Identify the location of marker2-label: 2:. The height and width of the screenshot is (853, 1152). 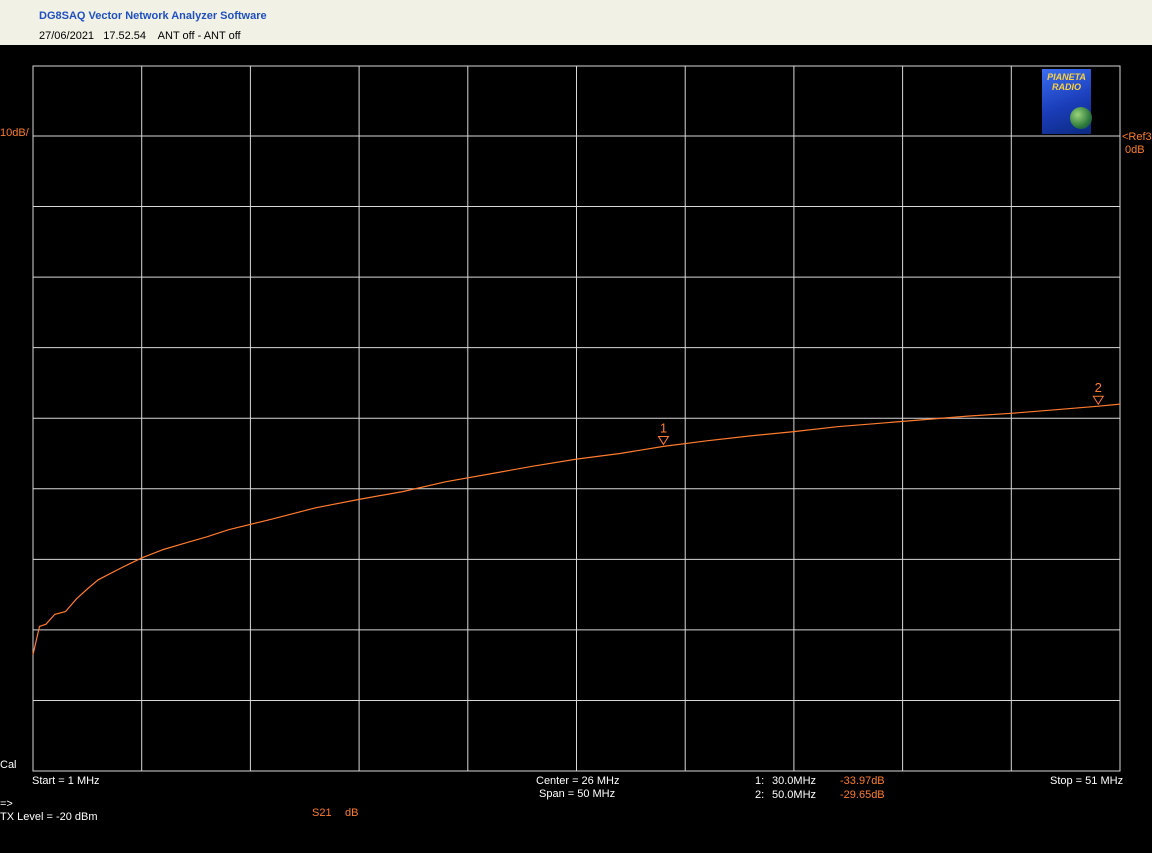
(760, 795).